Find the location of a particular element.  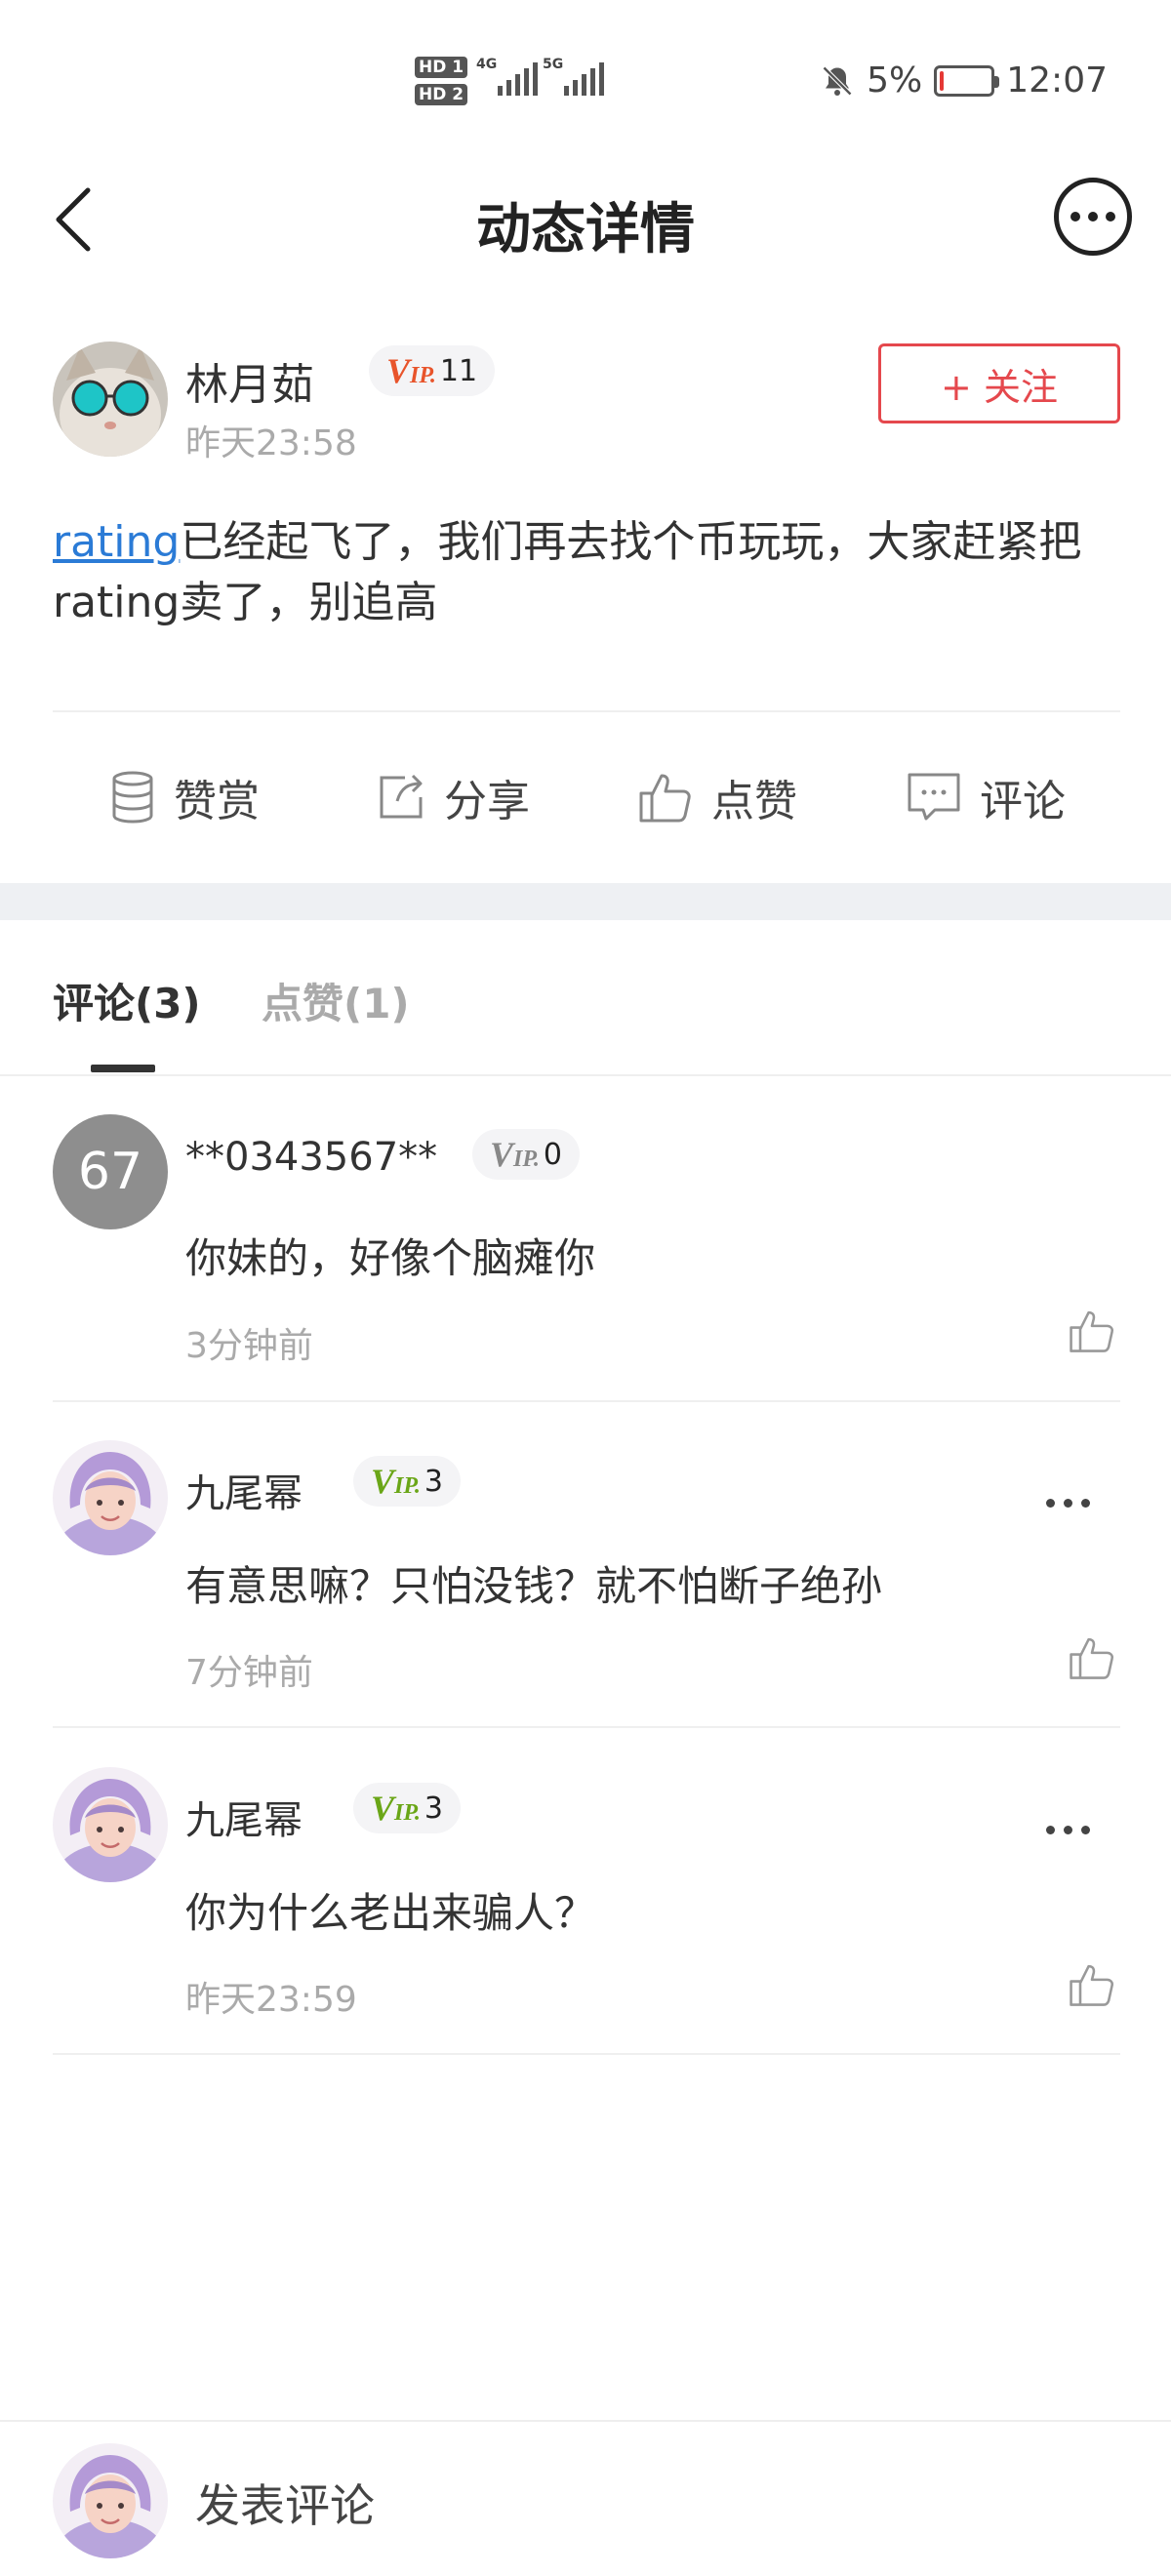

top-bar: 动态详情 is located at coordinates (585, 219).